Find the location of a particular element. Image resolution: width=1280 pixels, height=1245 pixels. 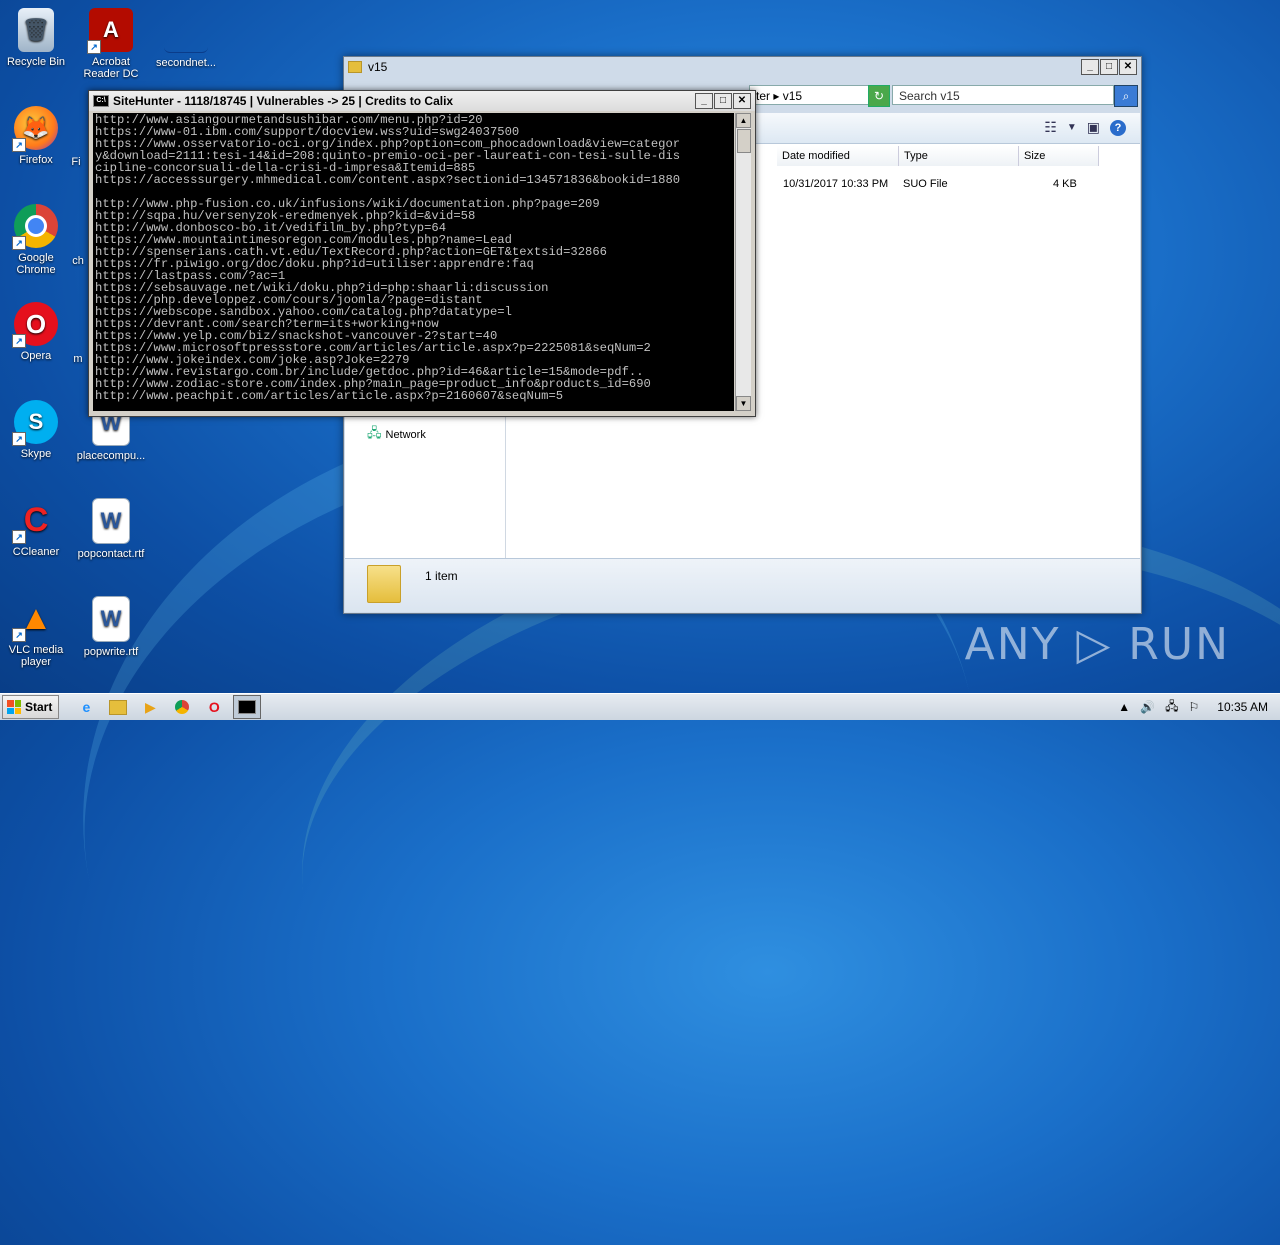

preview-pane-icon: ▣ is located at coordinates (1093, 127).